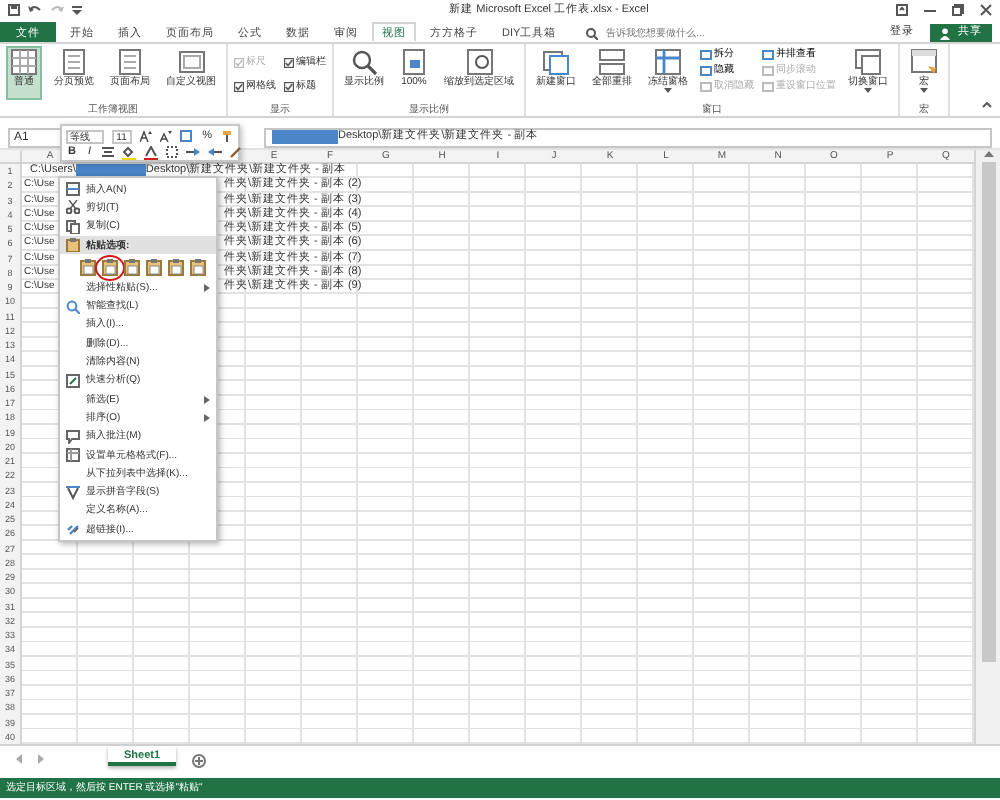 This screenshot has height=800, width=1000. What do you see at coordinates (868, 62) in the screenshot?
I see `windows-icon` at bounding box center [868, 62].